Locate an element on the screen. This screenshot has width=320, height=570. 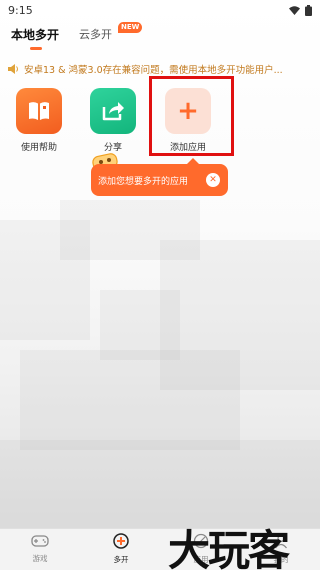
highlight-box is located at coordinates (191, 116).